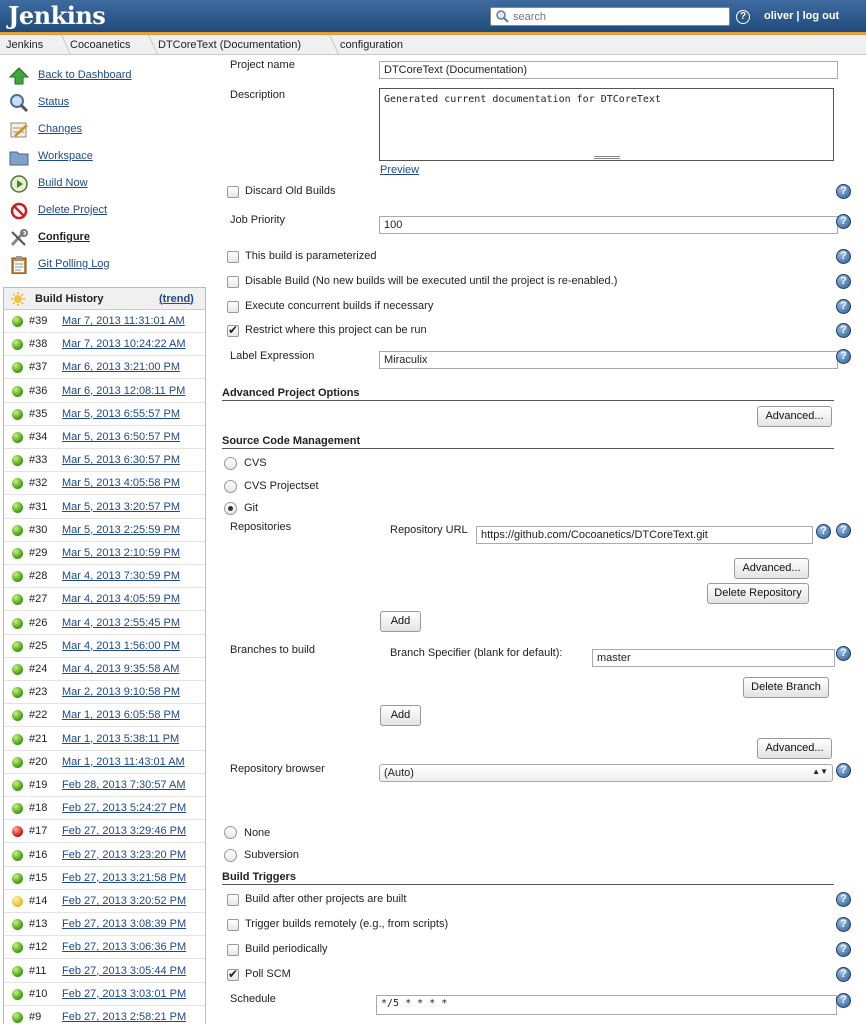 The width and height of the screenshot is (866, 1024). What do you see at coordinates (65, 156) in the screenshot?
I see `task-label: Workspace` at bounding box center [65, 156].